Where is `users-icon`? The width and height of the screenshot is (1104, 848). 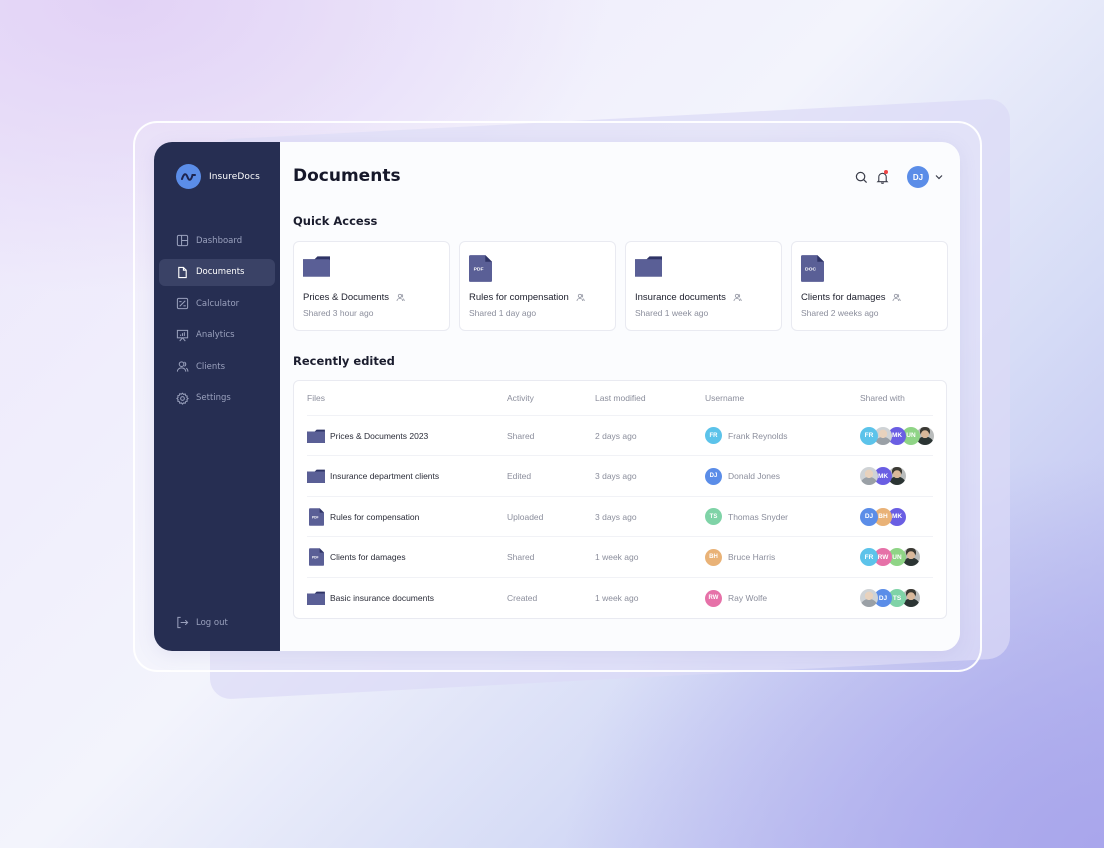
users-icon is located at coordinates (182, 366).